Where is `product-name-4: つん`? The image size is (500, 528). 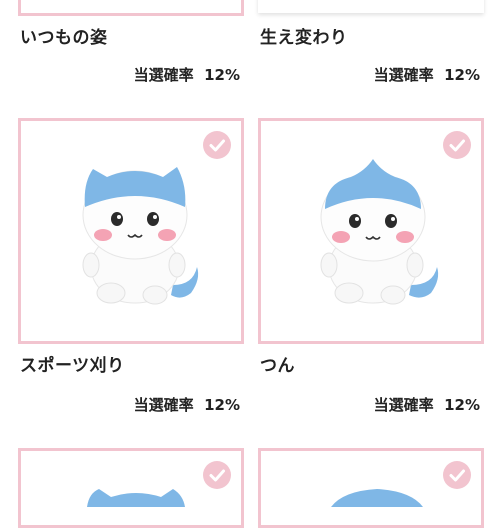 product-name-4: つん is located at coordinates (277, 366).